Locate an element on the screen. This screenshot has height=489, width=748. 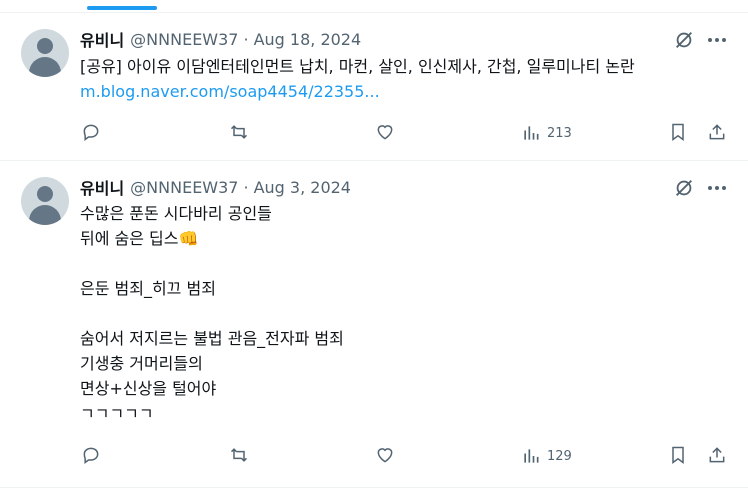
views-button: 129 is located at coordinates (546, 456).